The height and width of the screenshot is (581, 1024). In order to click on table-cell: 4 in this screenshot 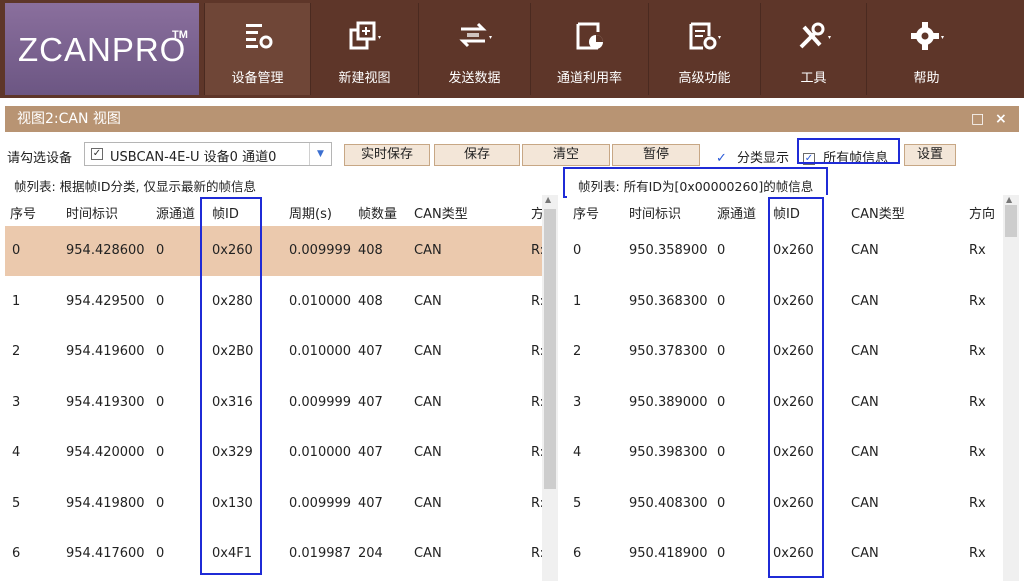, I will do `click(577, 452)`.